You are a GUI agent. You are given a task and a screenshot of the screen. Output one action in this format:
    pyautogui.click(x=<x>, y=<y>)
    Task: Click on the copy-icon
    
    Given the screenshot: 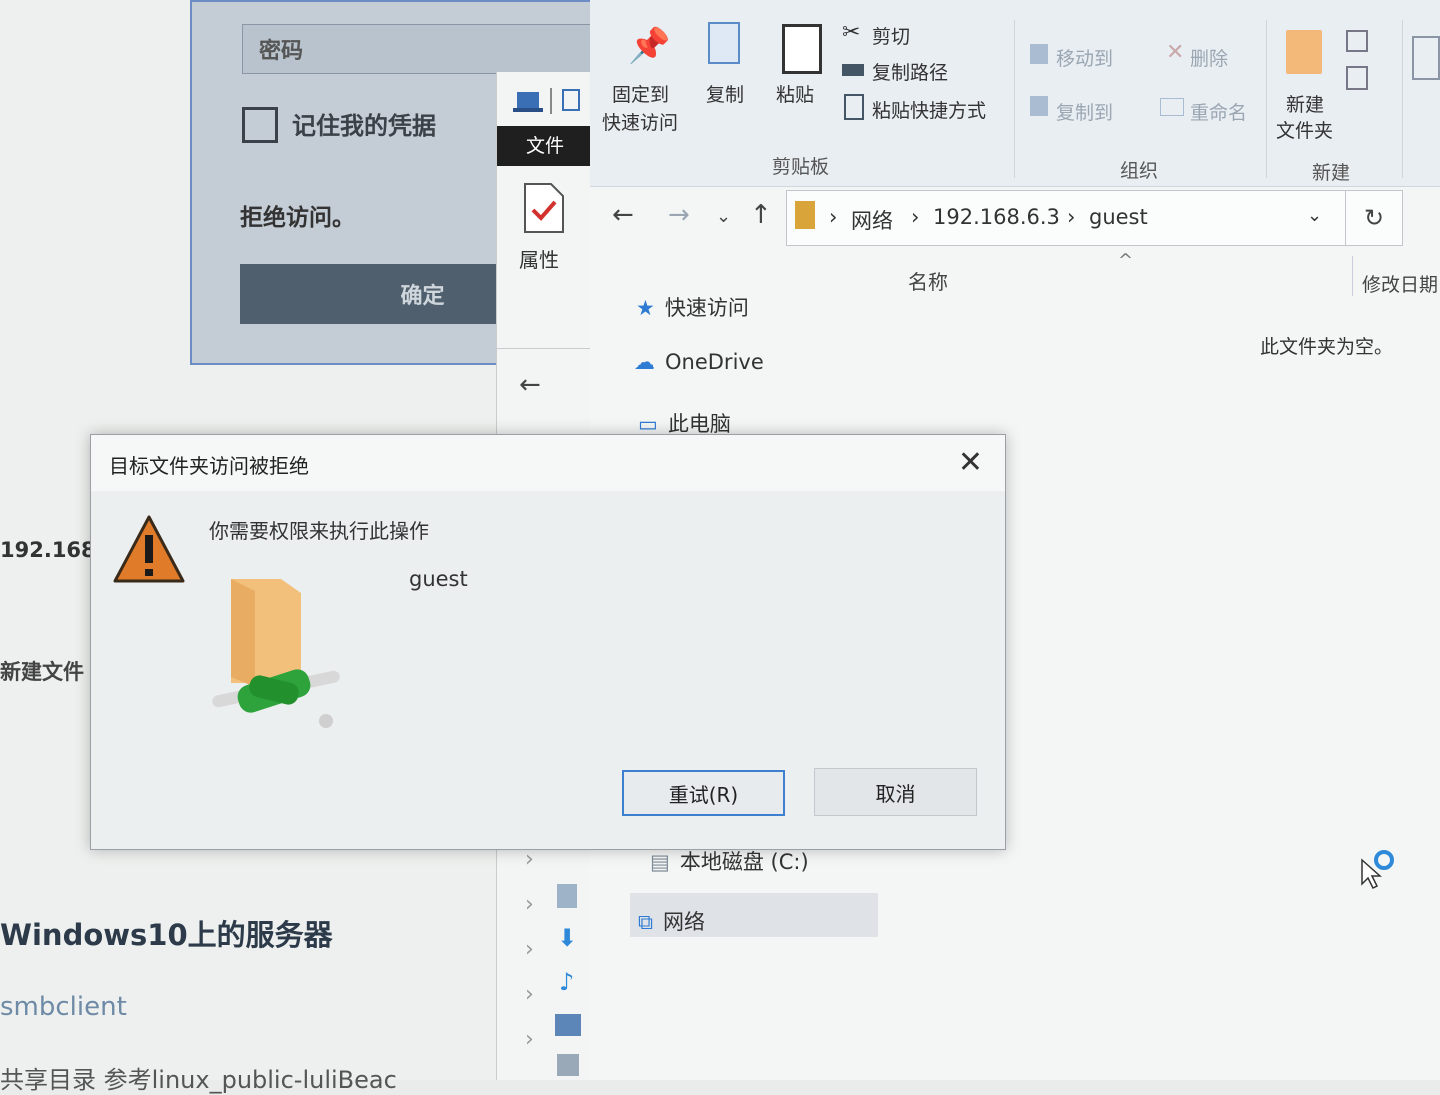 What is the action you would take?
    pyautogui.click(x=724, y=43)
    